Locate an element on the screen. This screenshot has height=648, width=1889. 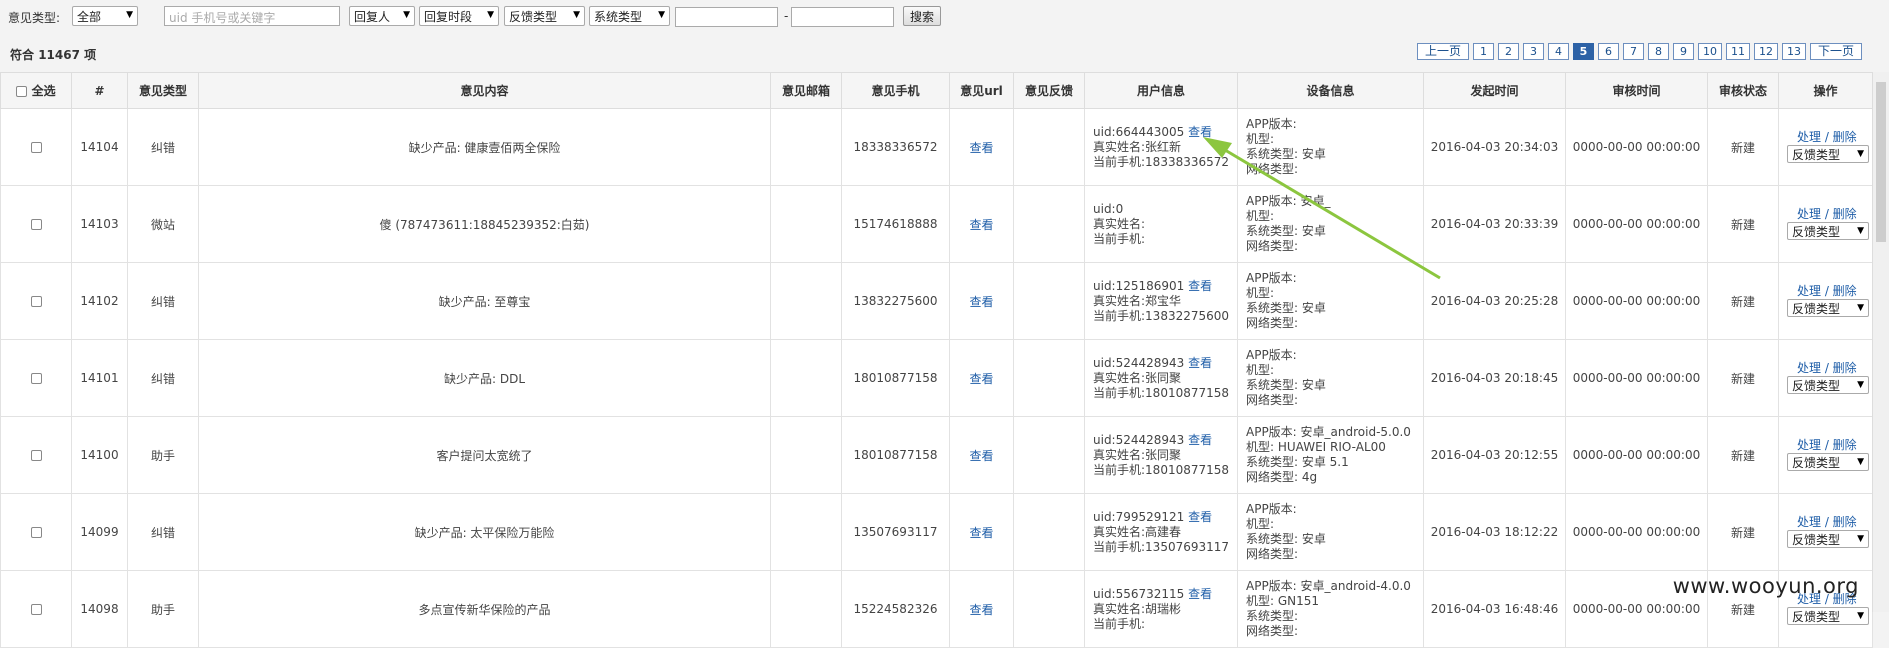
page-button: 1 is located at coordinates (1483, 51).